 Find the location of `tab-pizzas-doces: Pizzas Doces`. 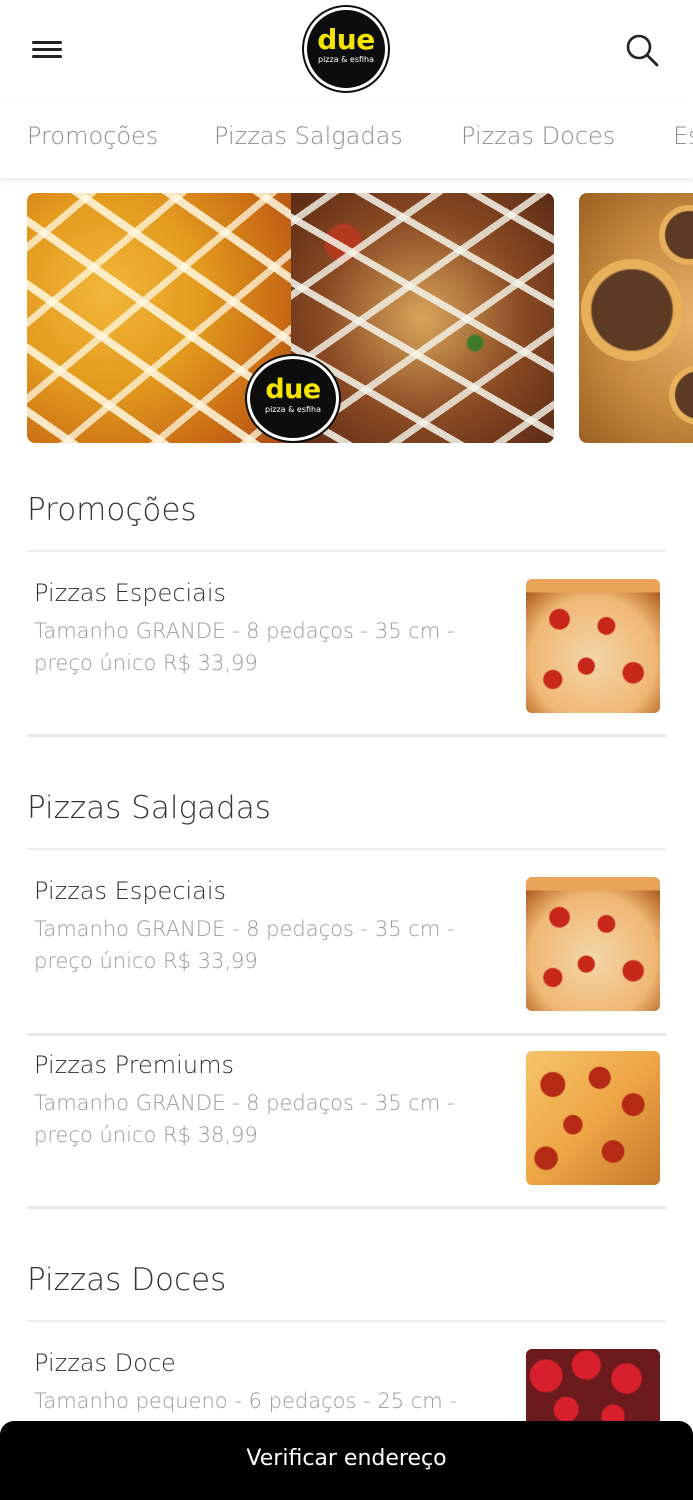

tab-pizzas-doces: Pizzas Doces is located at coordinates (538, 136).